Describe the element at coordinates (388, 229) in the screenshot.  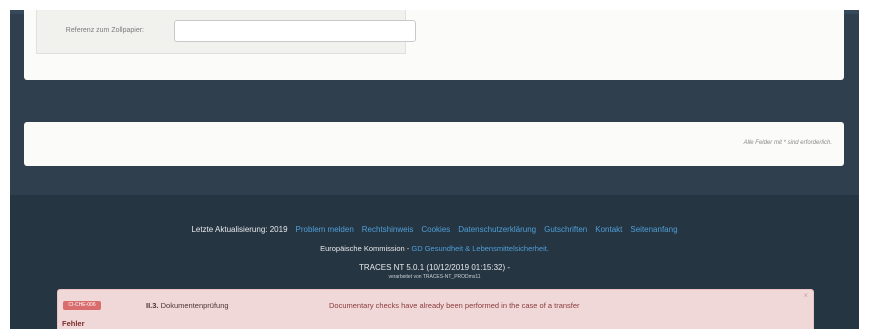
I see `footer-link-legal: Rechtshinweis` at that location.